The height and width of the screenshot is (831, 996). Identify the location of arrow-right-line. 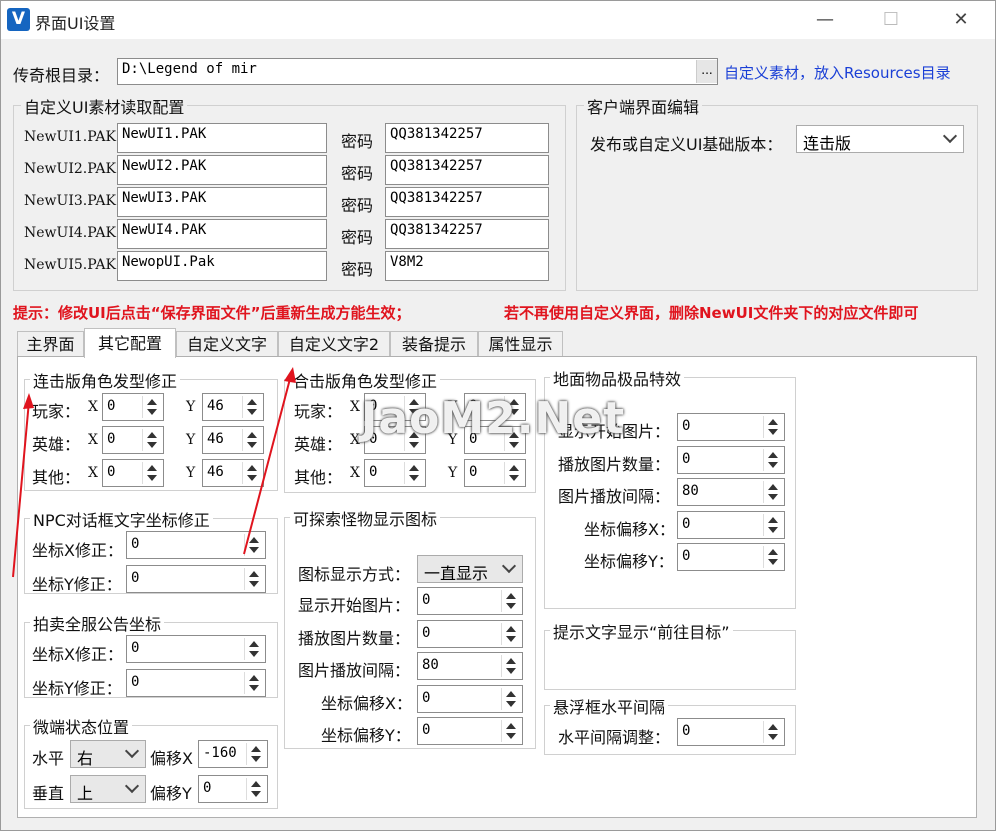
(267, 464).